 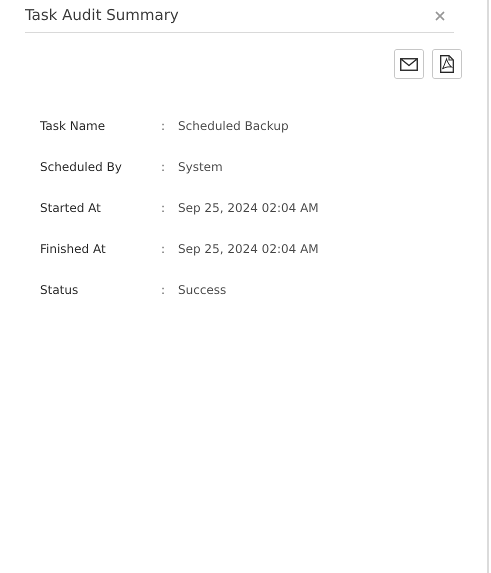 I want to click on pdf-button, so click(x=447, y=64).